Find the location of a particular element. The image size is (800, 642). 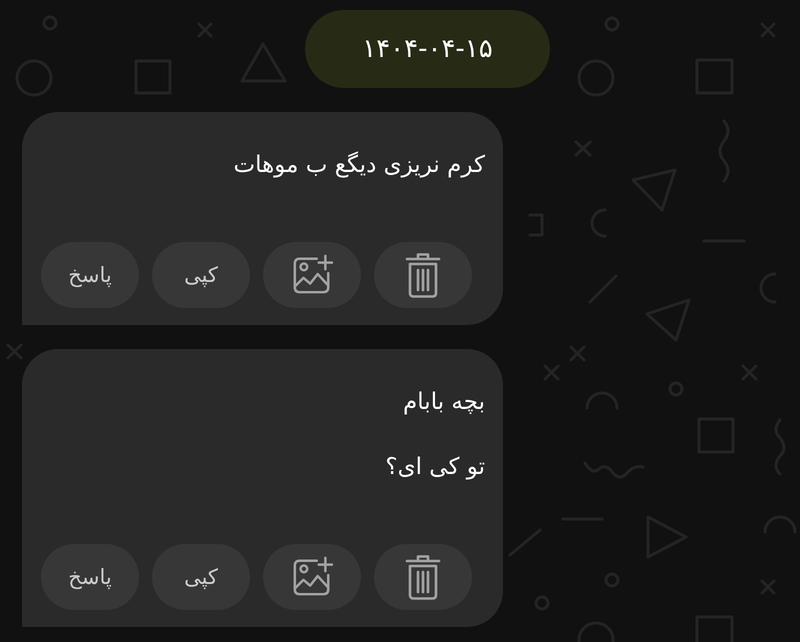

message-text: تو کی ای؟ is located at coordinates (434, 467).